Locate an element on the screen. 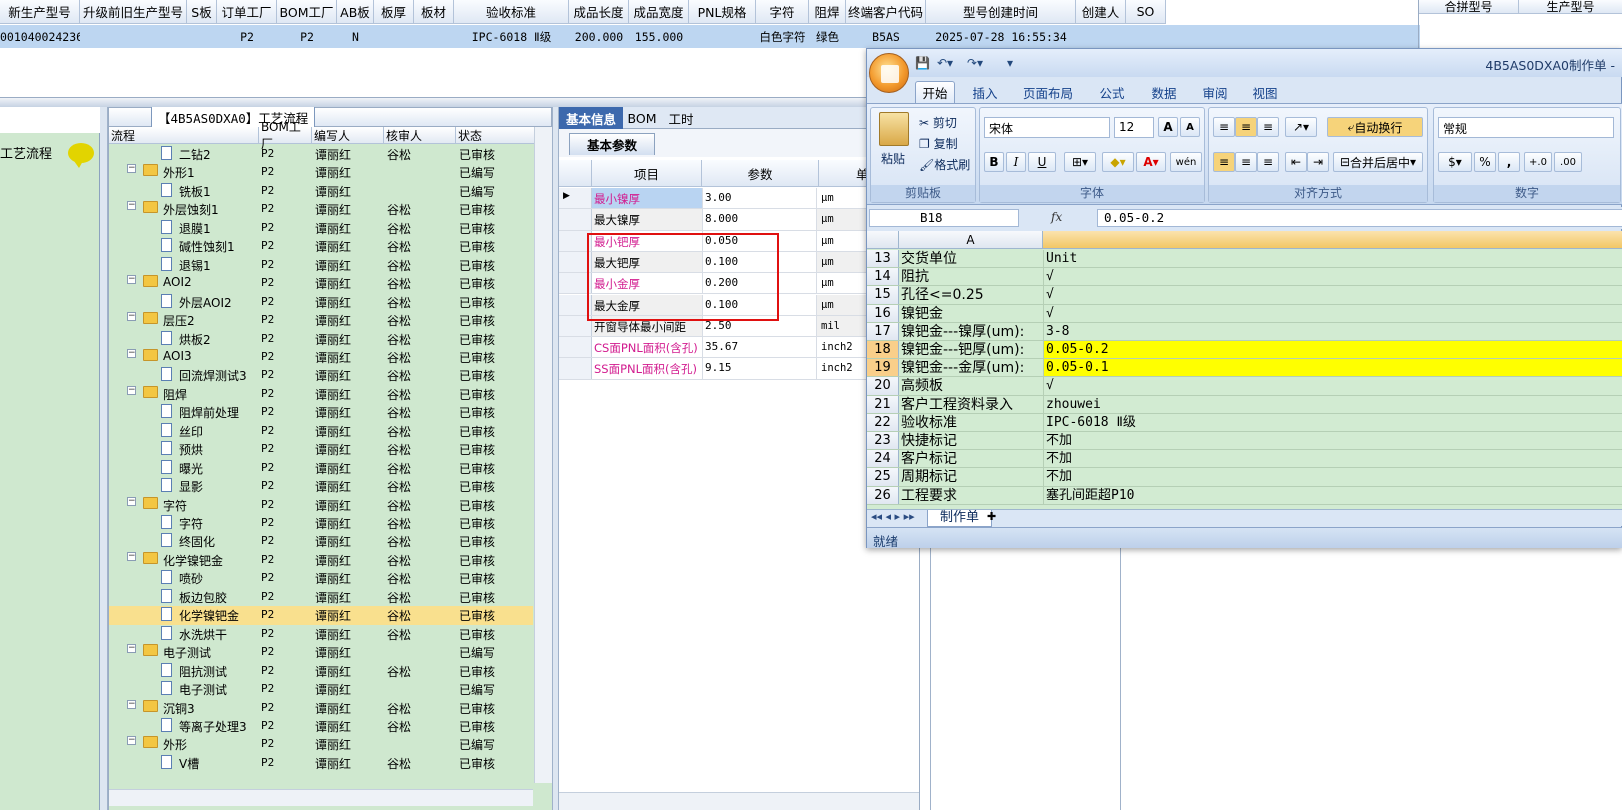  tree-row: 终固化 P2 谭丽红 谷松 已审核 is located at coordinates (321, 541).